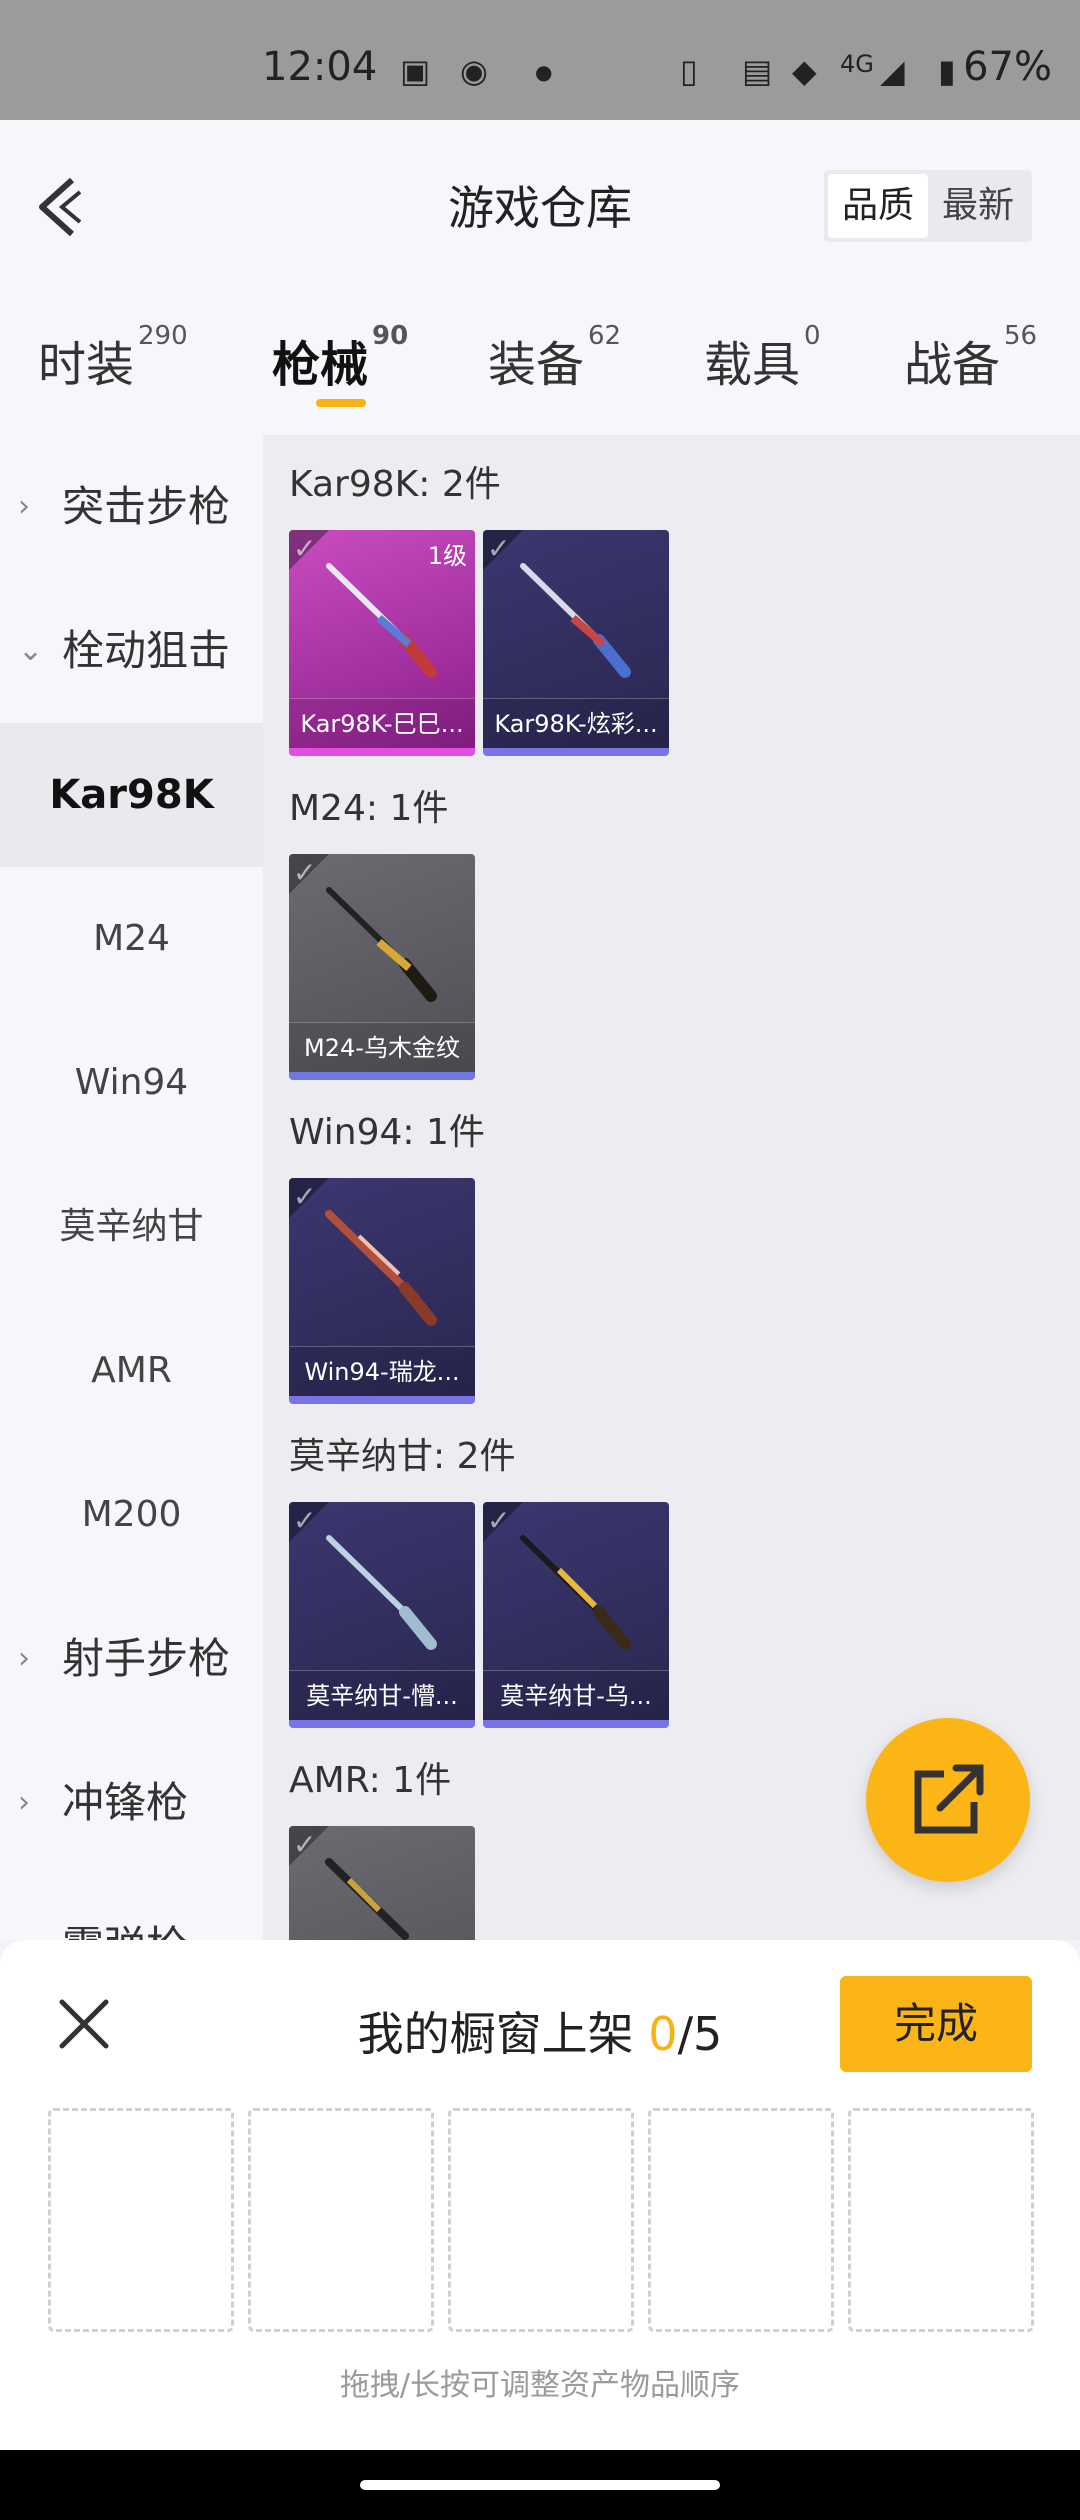  What do you see at coordinates (978, 206) in the screenshot?
I see `sort-newest: 最新` at bounding box center [978, 206].